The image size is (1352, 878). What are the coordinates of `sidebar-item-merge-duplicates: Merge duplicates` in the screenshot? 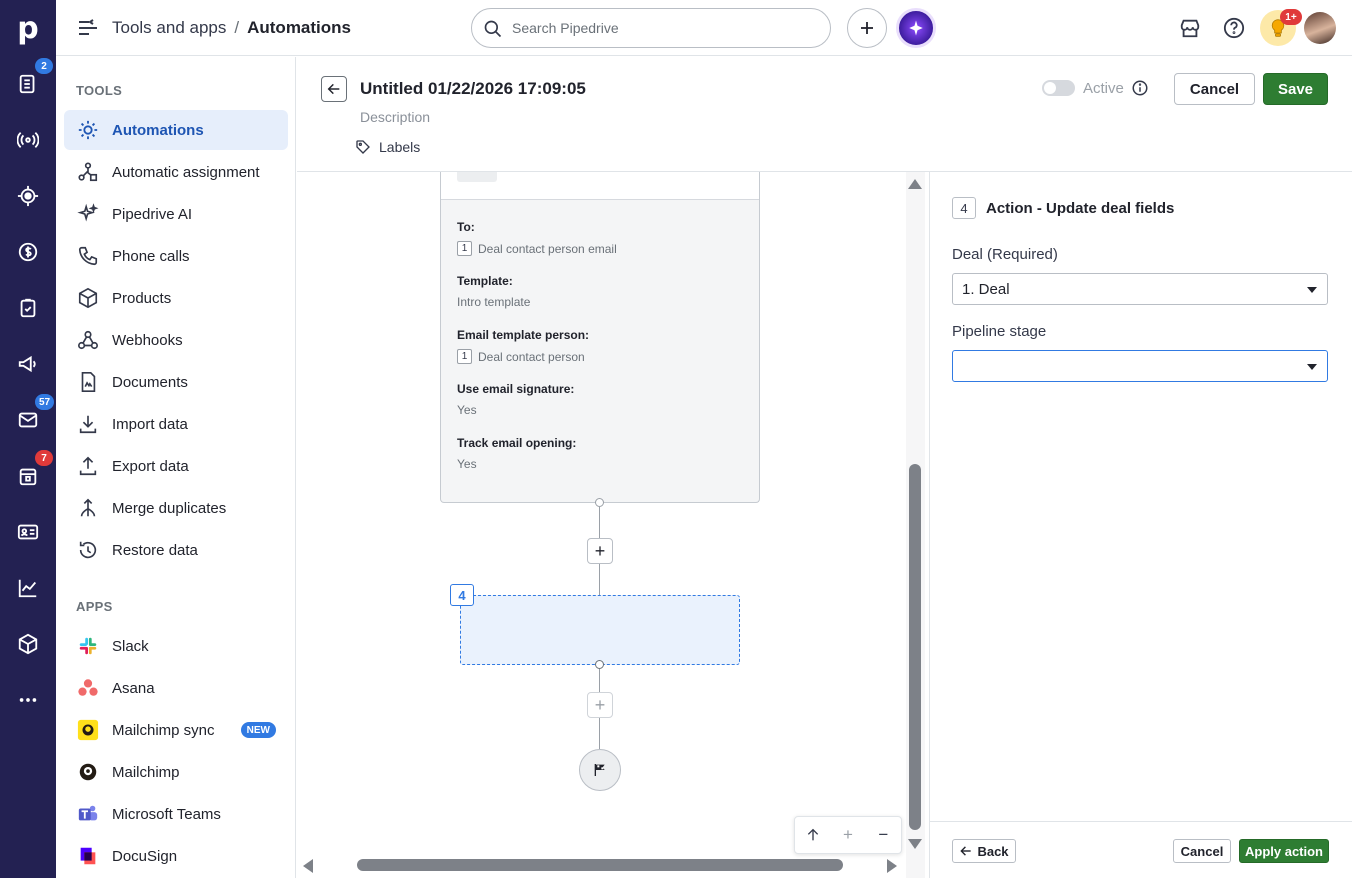 It's located at (176, 508).